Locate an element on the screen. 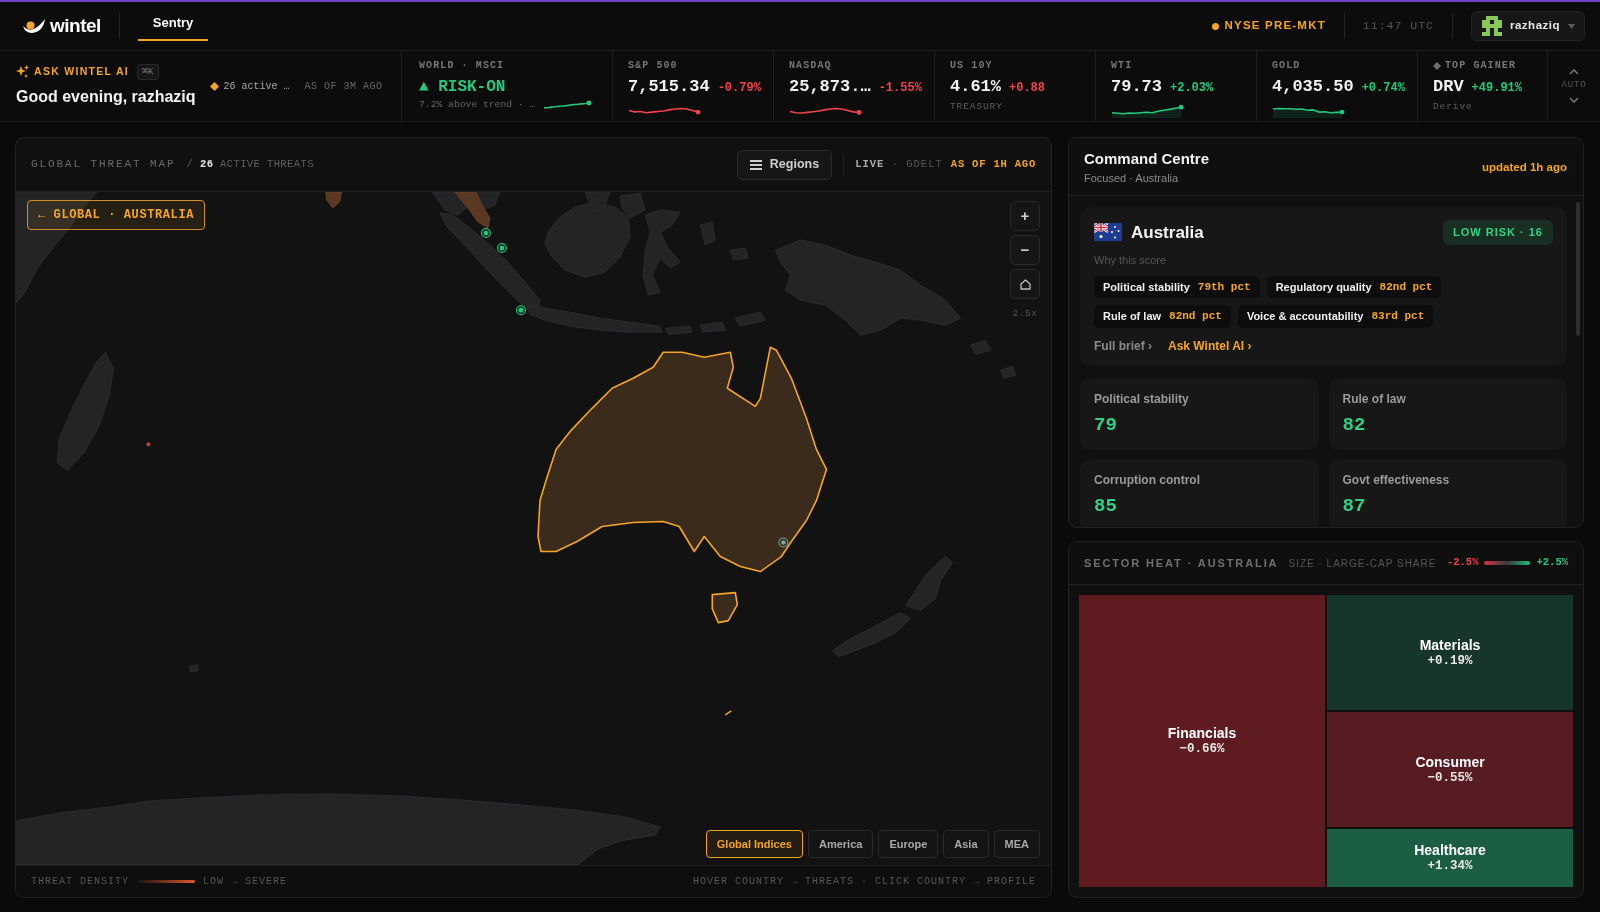 This screenshot has width=1600, height=912. map-hint: HOVER COUNTRY → THREATS · CLICK COUNTRY → PROFILE is located at coordinates (864, 882).